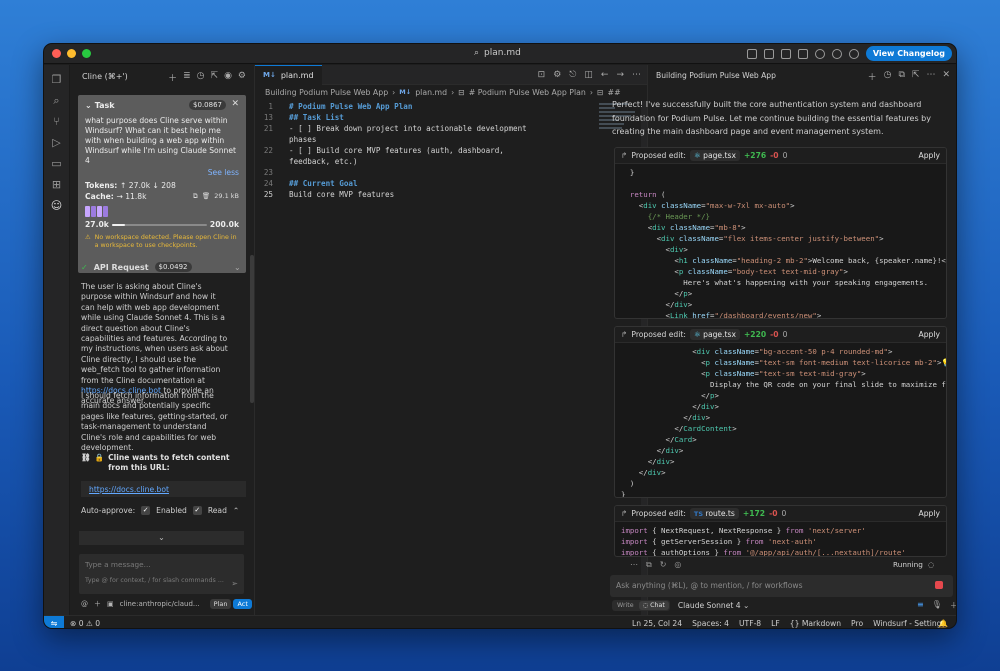  Describe the element at coordinates (785, 53) in the screenshot. I see `toggle-secondary-sidebar-icon` at that location.